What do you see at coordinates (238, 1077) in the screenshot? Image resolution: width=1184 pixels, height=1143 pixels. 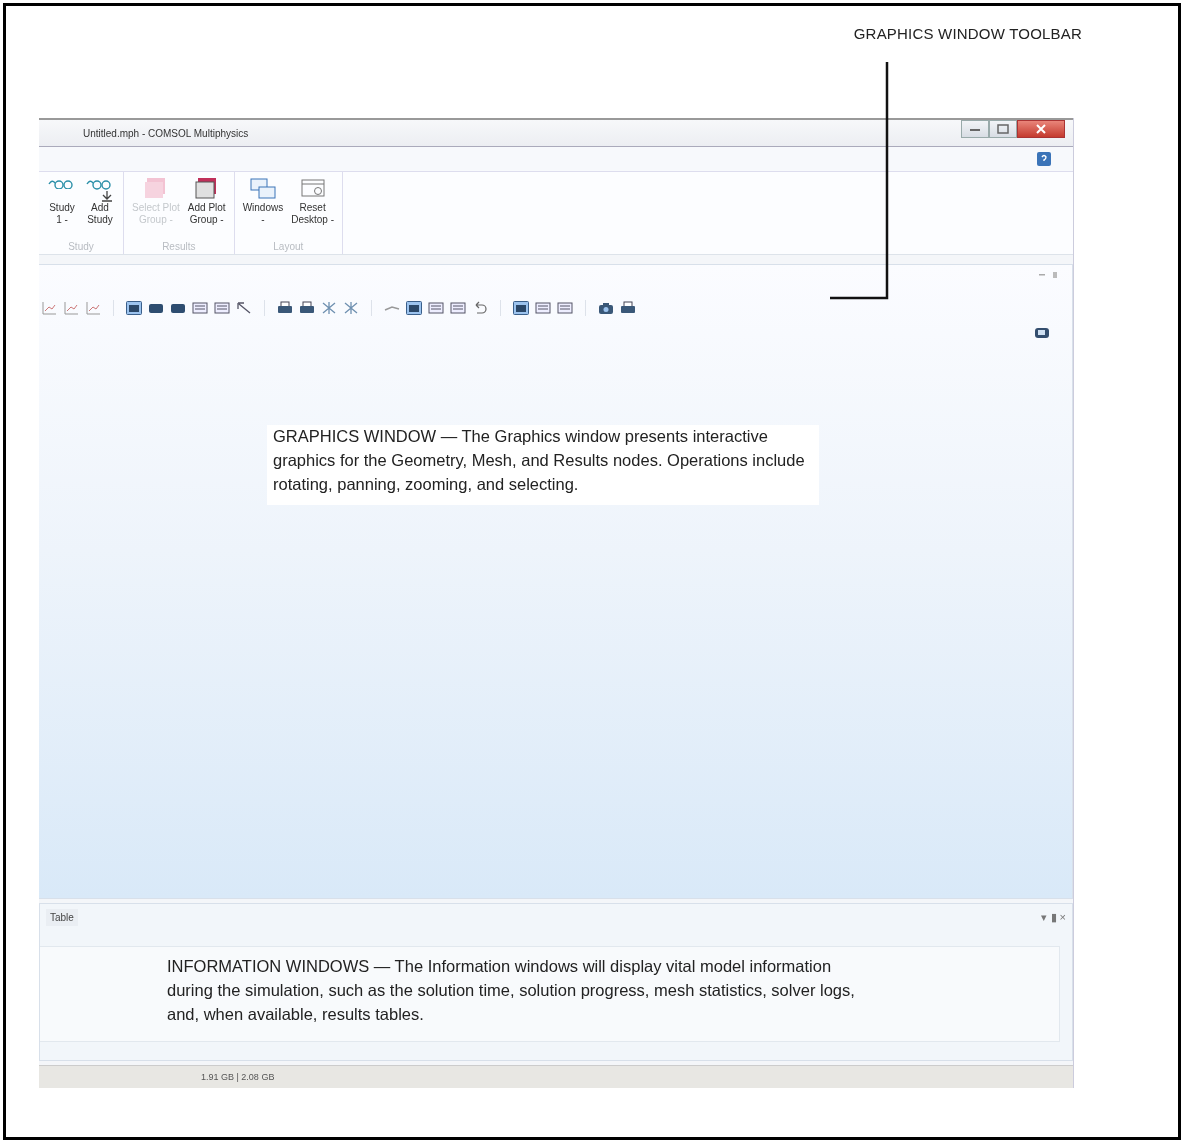 I see `memory-usage: 1.91 GB | 2.08 GB` at bounding box center [238, 1077].